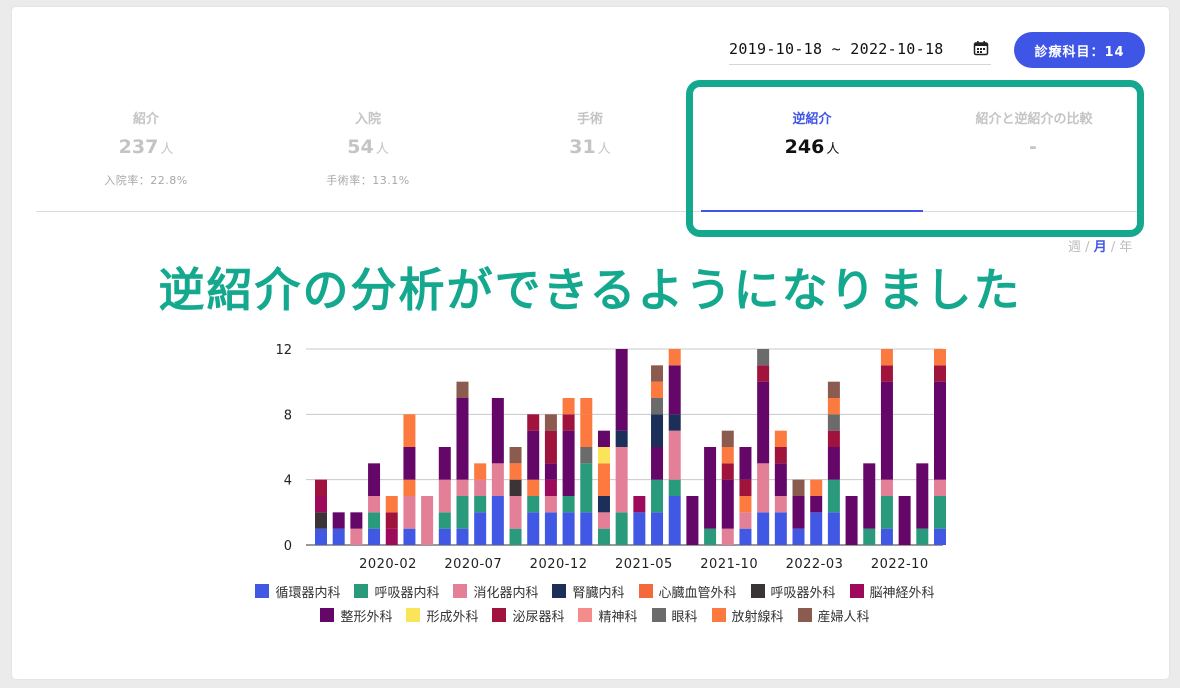 This screenshot has height=688, width=1180. Describe the element at coordinates (793, 591) in the screenshot. I see `legend-item: 呼吸器外科` at that location.